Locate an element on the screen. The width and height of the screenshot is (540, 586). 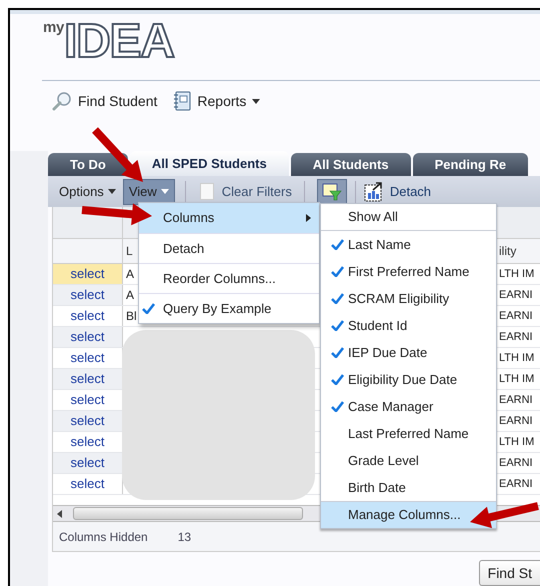
nav-link: Reports is located at coordinates (216, 101).